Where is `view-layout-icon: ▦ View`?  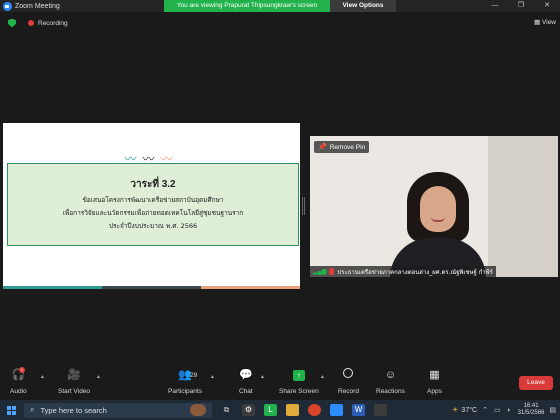
view-layout-icon: ▦ View is located at coordinates (545, 22).